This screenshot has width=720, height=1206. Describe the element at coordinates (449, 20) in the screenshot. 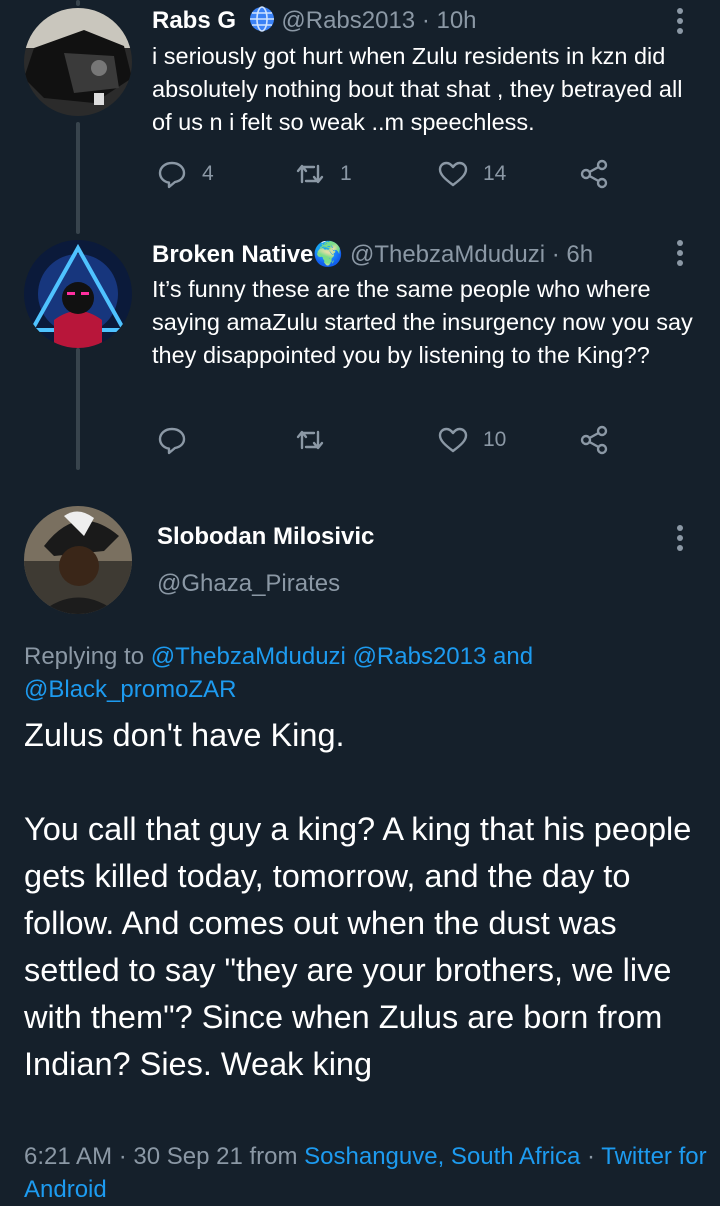

I see `timestamp: · 10h` at that location.